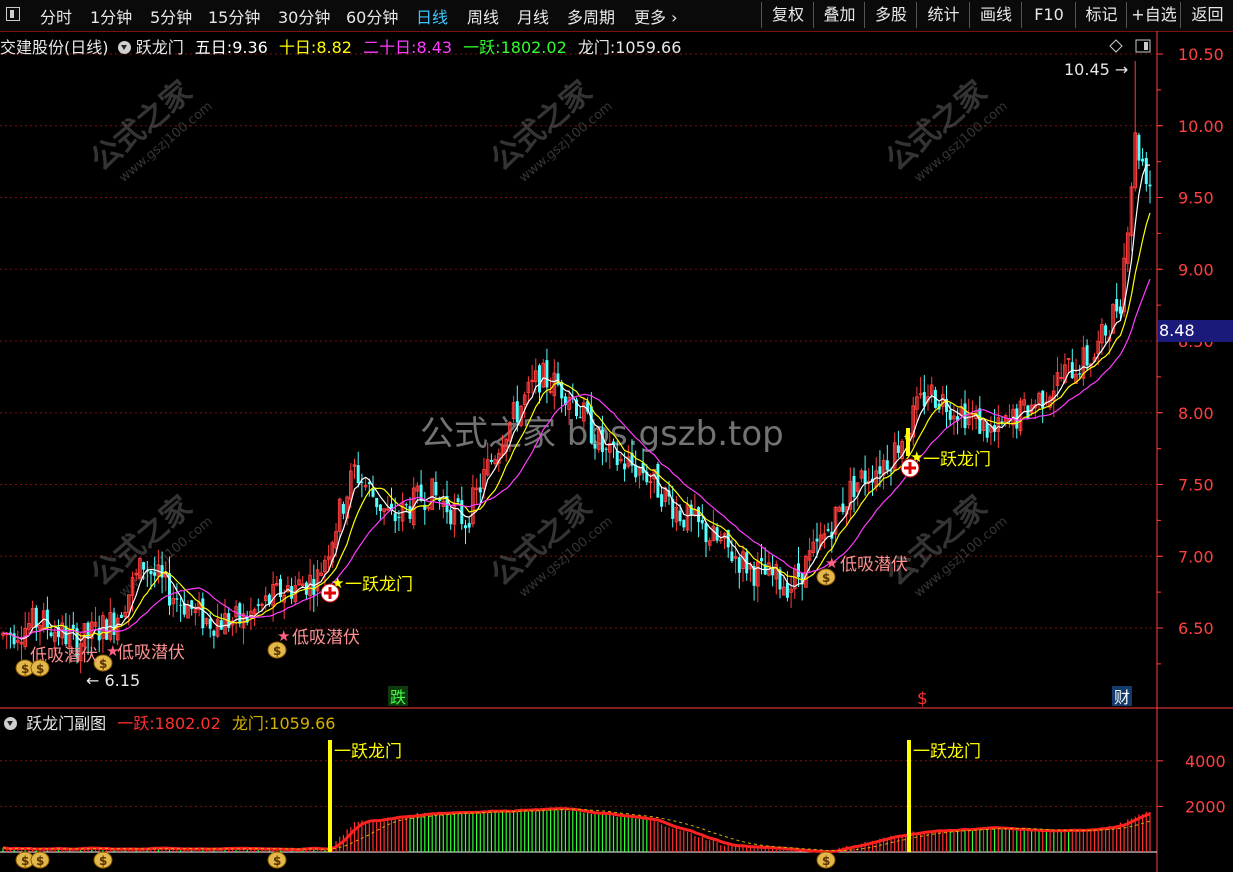 Image resolution: width=1233 pixels, height=872 pixels. What do you see at coordinates (1205, 761) in the screenshot?
I see `sub-y-tick-label: 4000` at bounding box center [1205, 761].